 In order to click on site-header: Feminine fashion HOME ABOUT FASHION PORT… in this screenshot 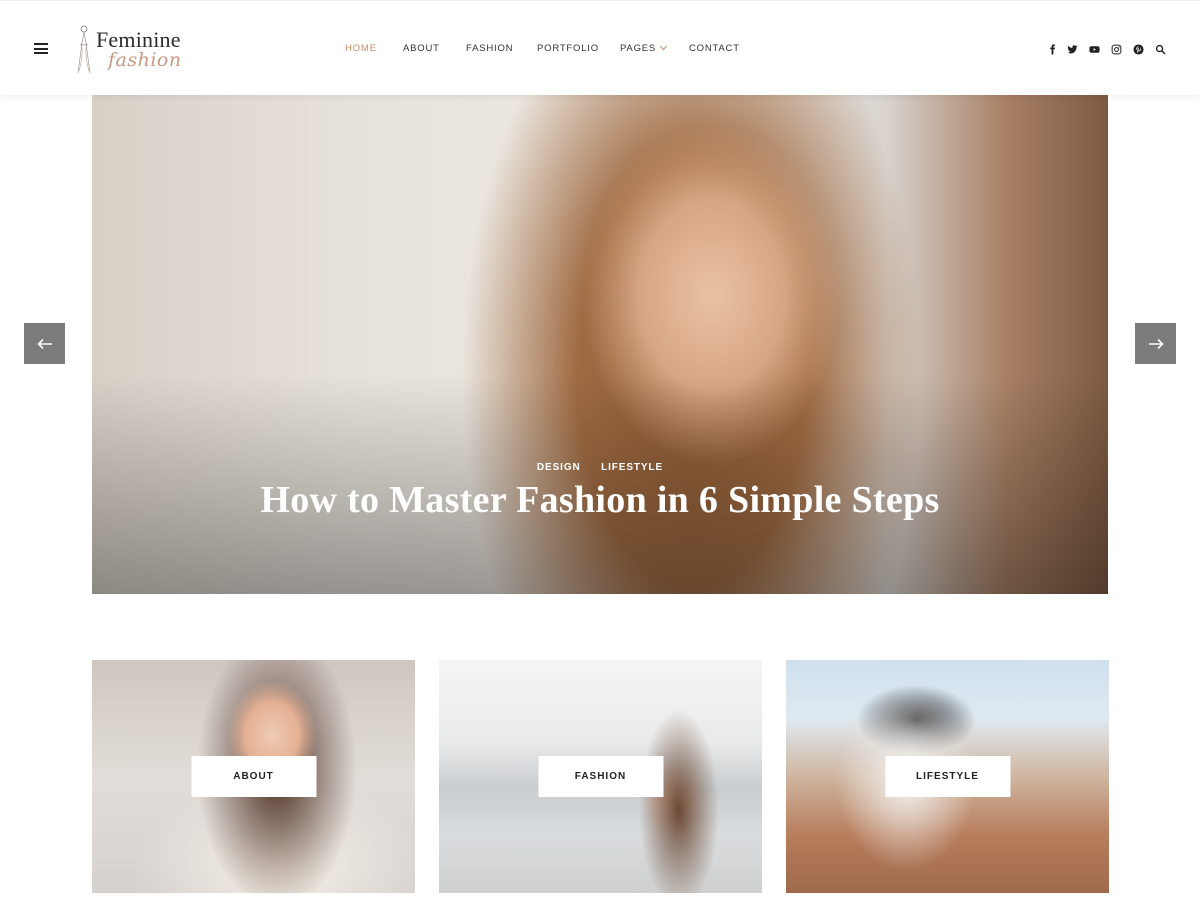, I will do `click(600, 47)`.